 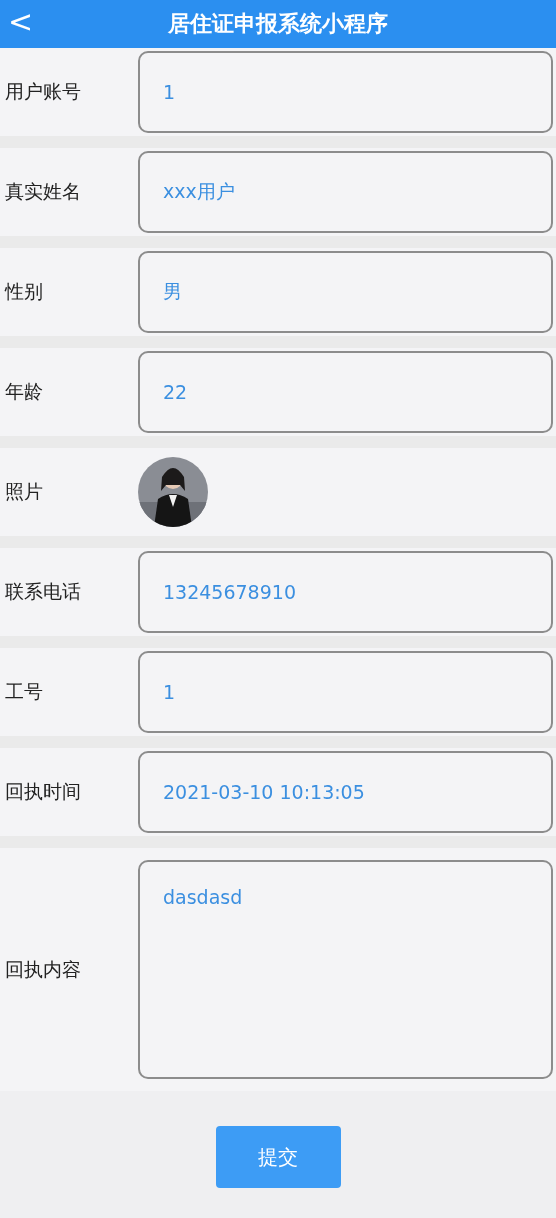 What do you see at coordinates (43, 969) in the screenshot?
I see `field-label: 回执内容` at bounding box center [43, 969].